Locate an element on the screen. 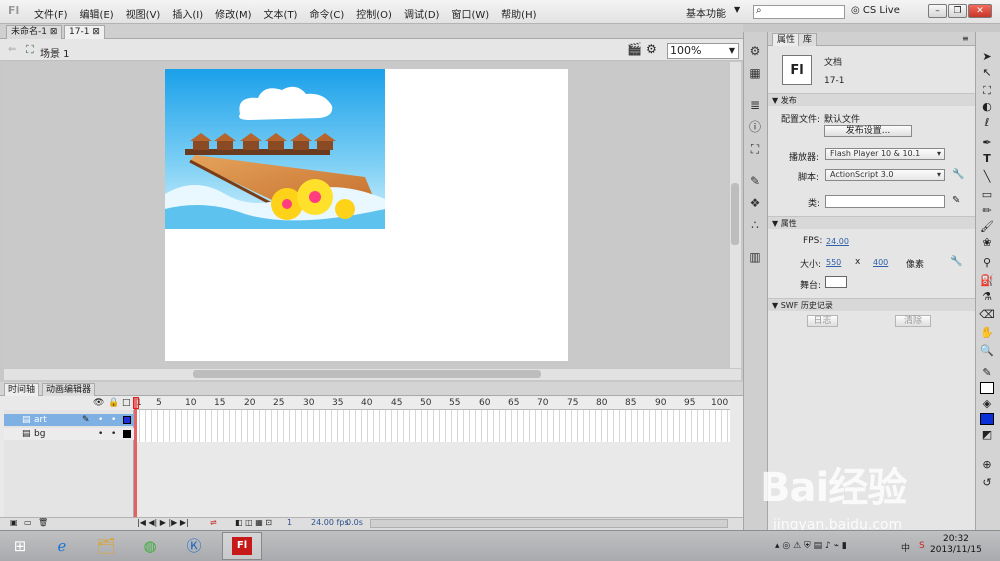  tab-properties: 属性 is located at coordinates (786, 39).